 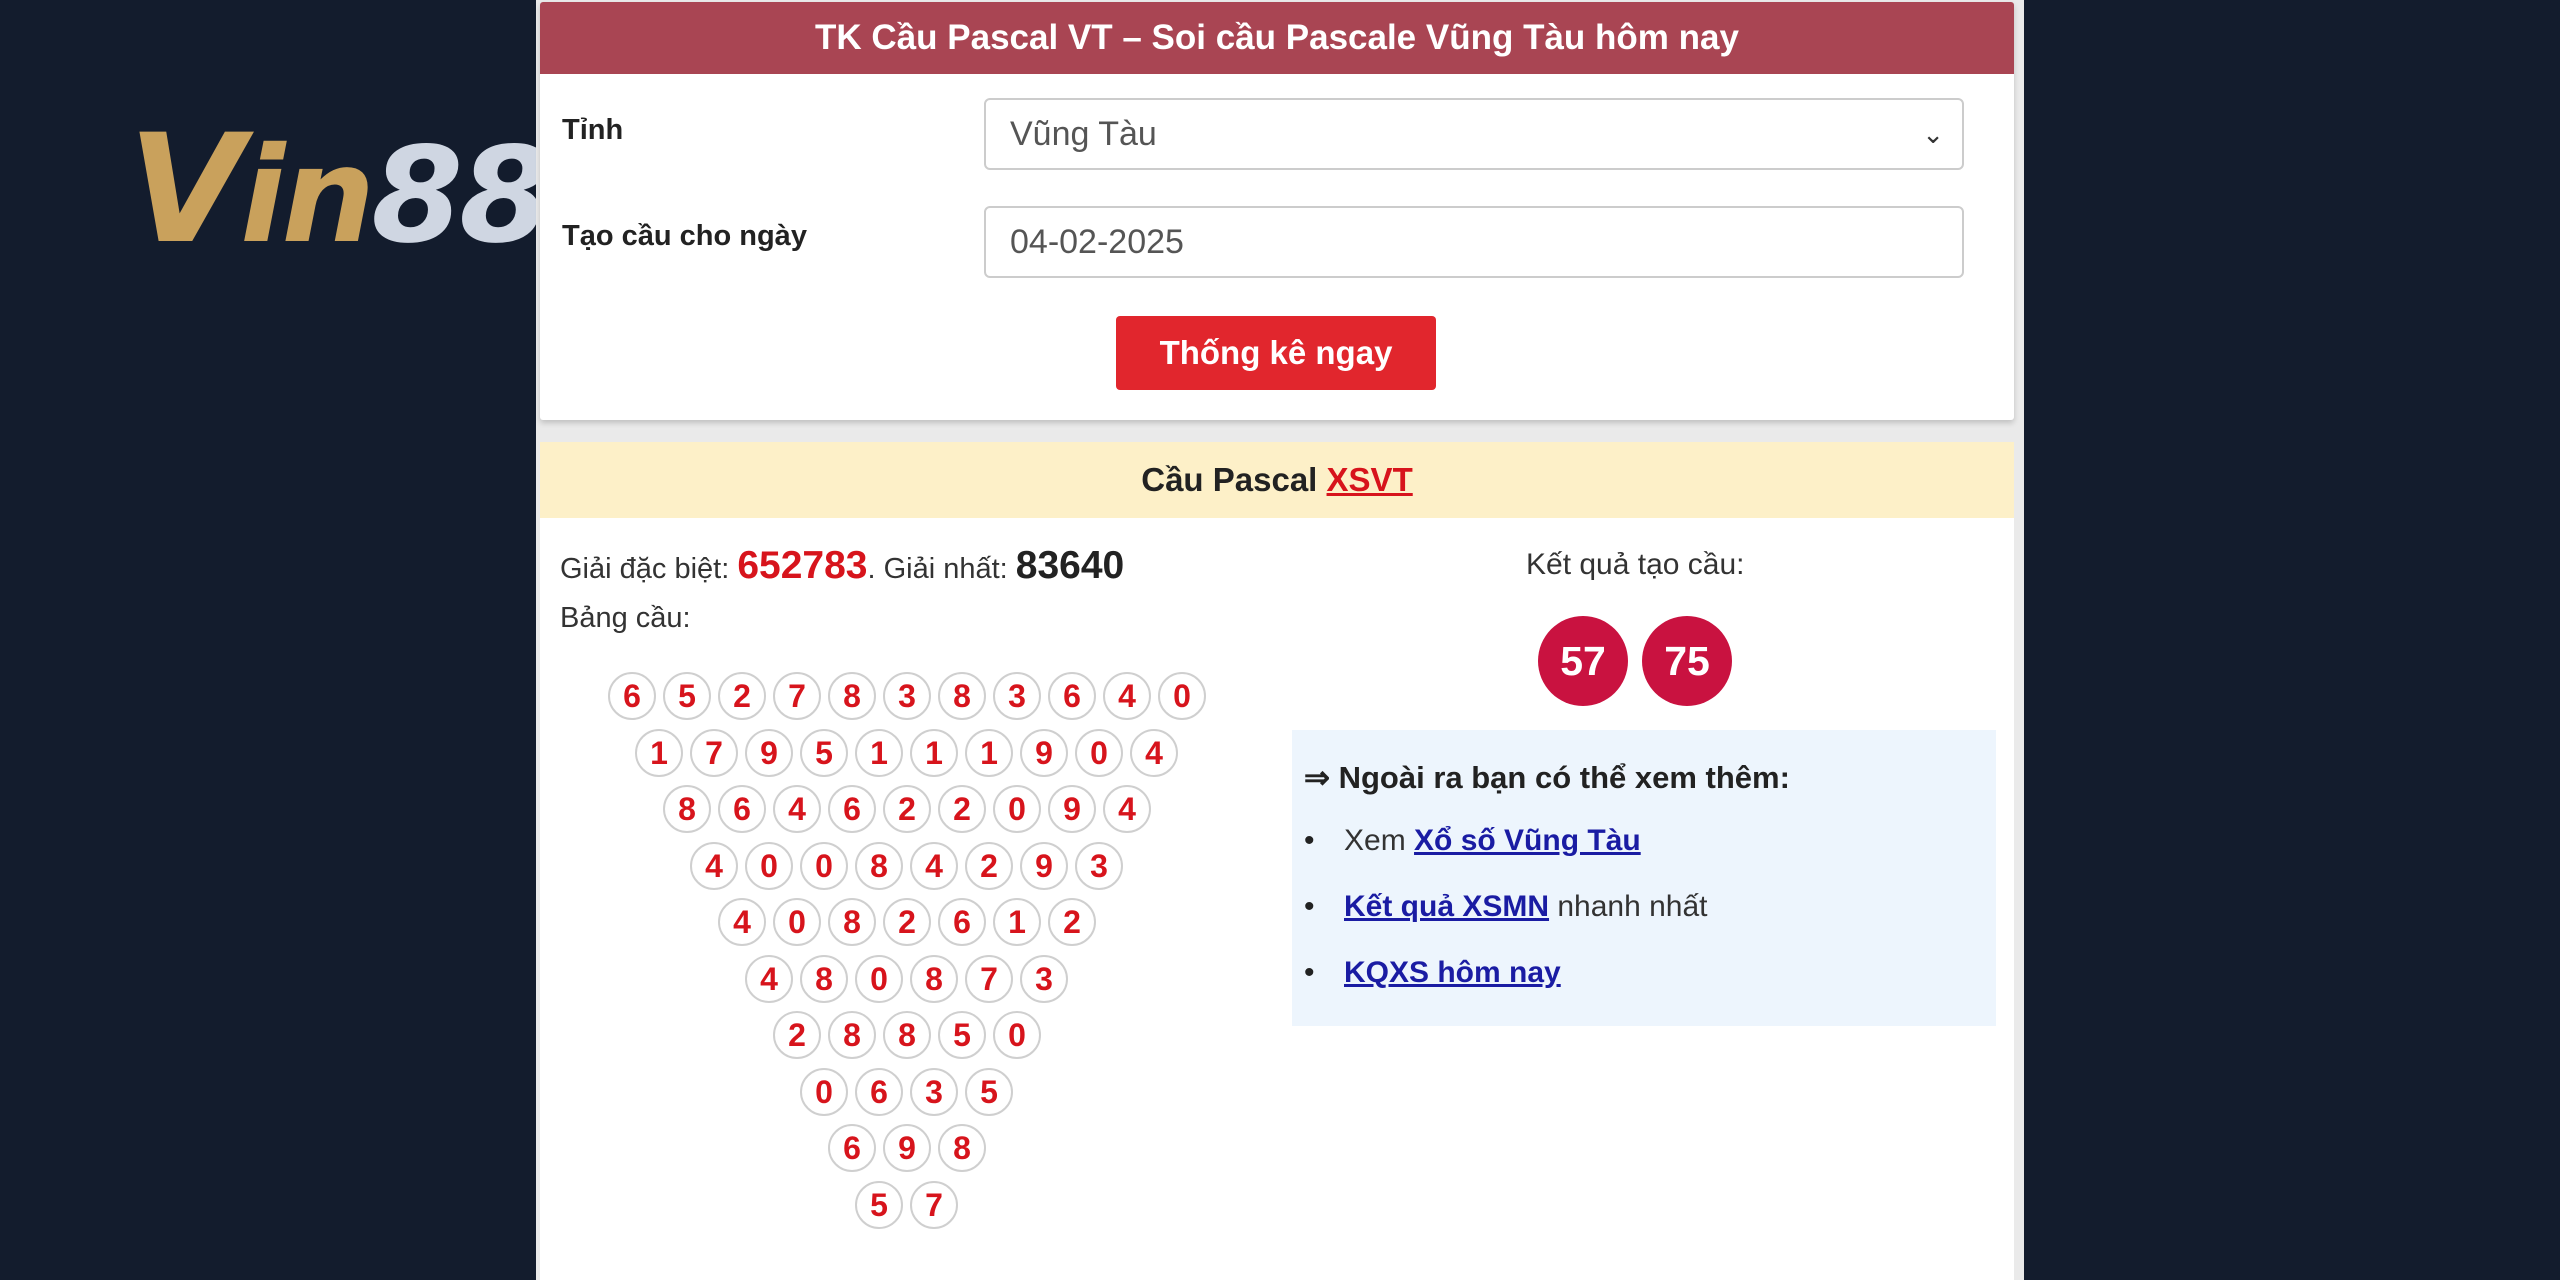 What do you see at coordinates (1097, 242) in the screenshot?
I see `date-value: 04-02-2025` at bounding box center [1097, 242].